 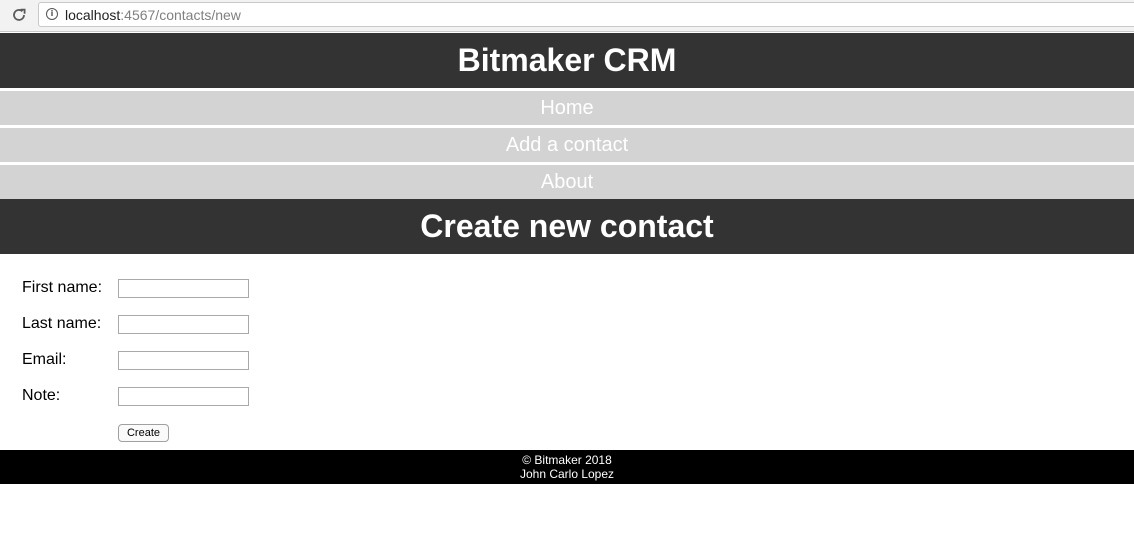 I want to click on email-label: Email:, so click(x=44, y=359).